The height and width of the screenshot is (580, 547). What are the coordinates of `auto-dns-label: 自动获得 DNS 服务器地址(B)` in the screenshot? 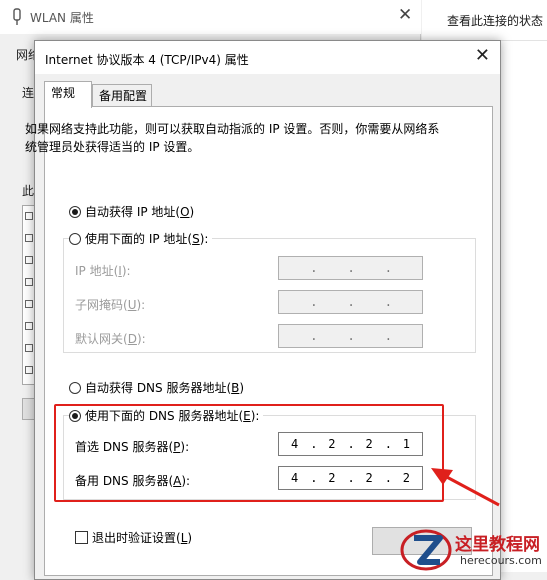 It's located at (165, 388).